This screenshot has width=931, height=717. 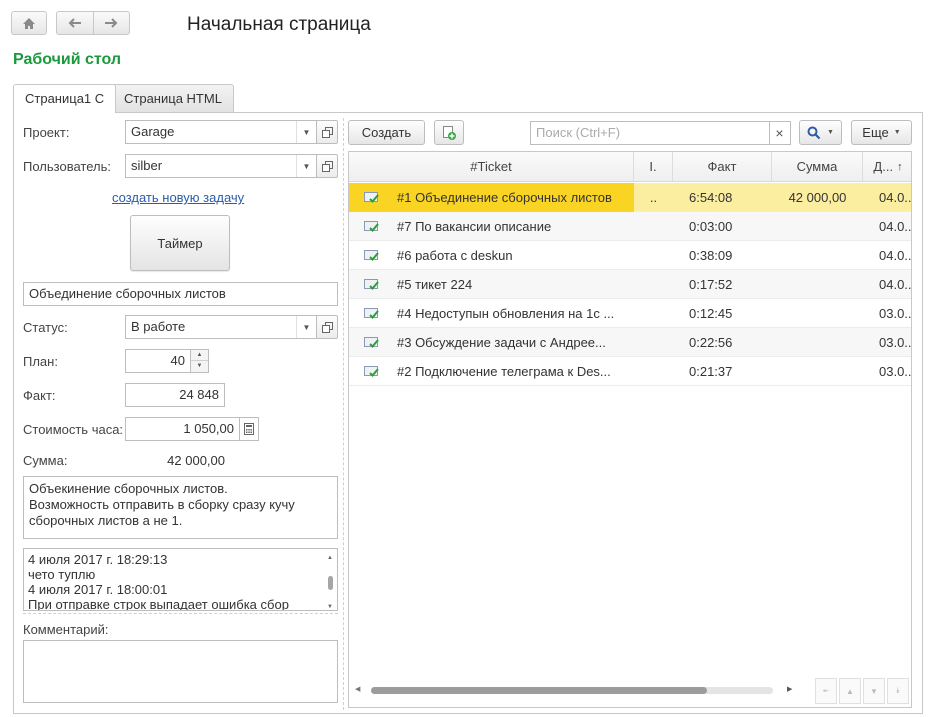 I want to click on task-name-field: Объединение сборочных листов, so click(x=180, y=294).